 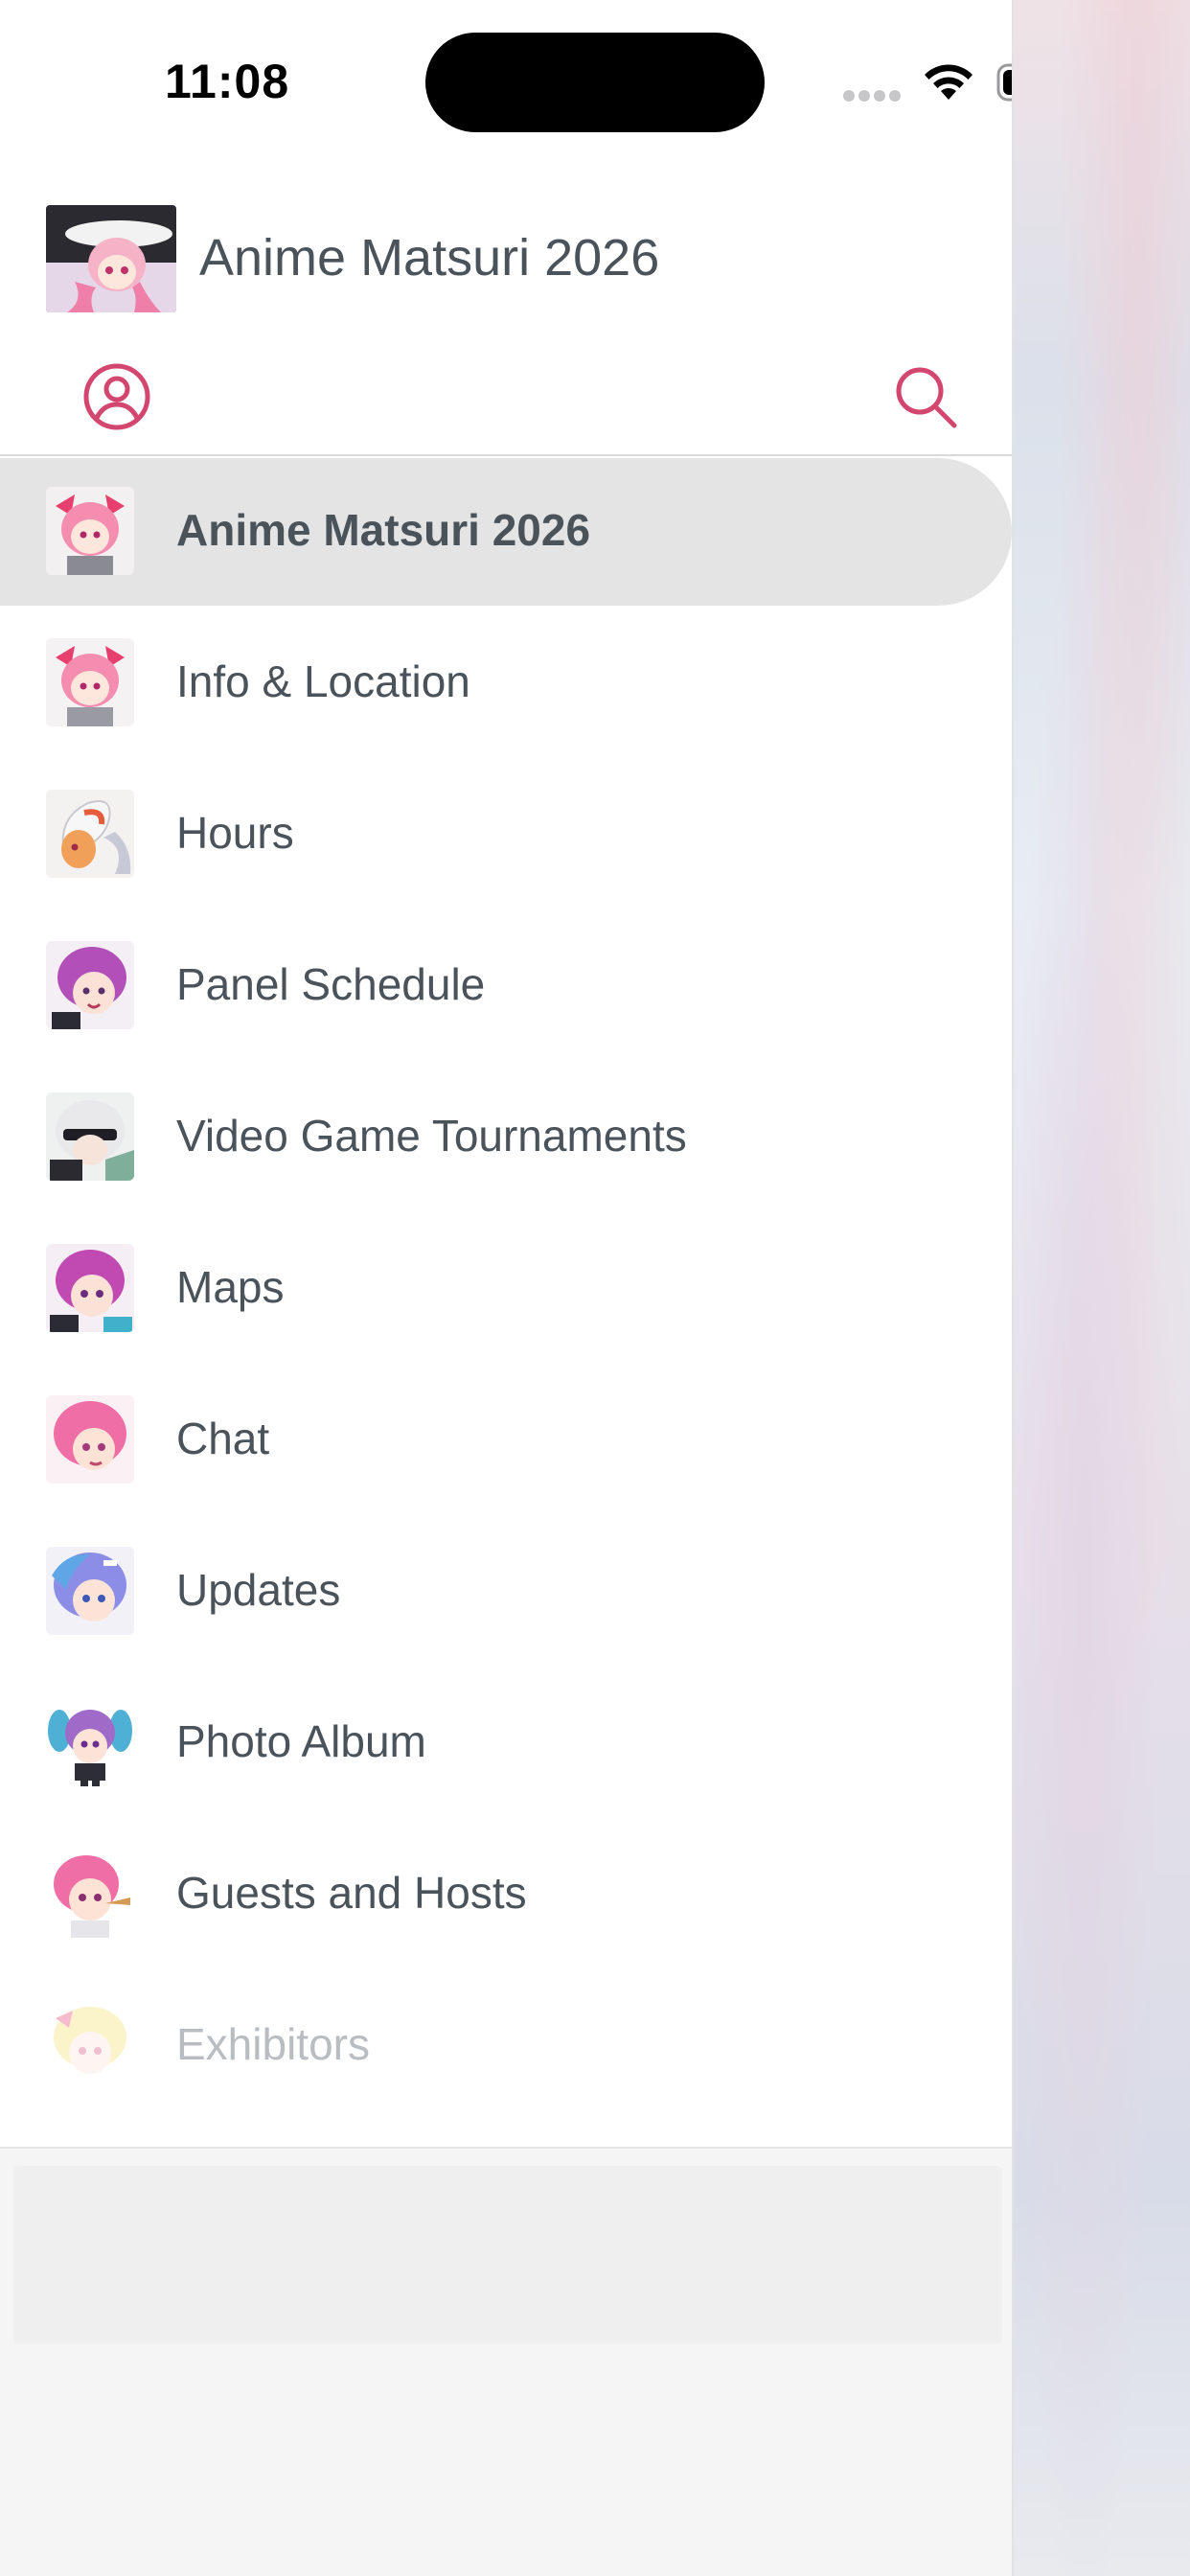 I want to click on menu-label: Anime Matsuri 2026, so click(x=383, y=530).